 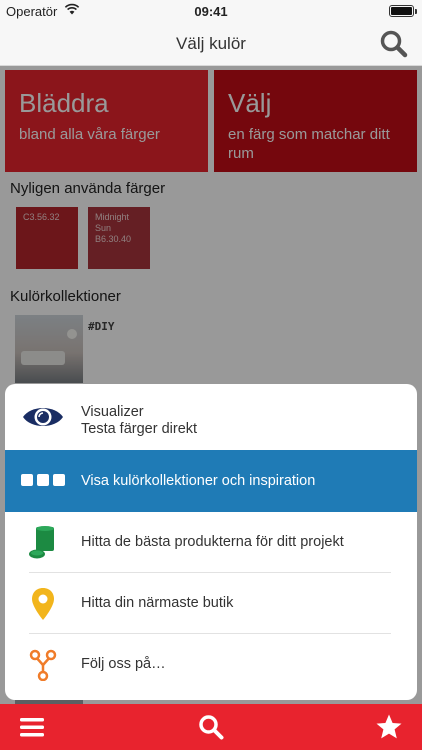 I want to click on status-time: 09:41, so click(x=211, y=11).